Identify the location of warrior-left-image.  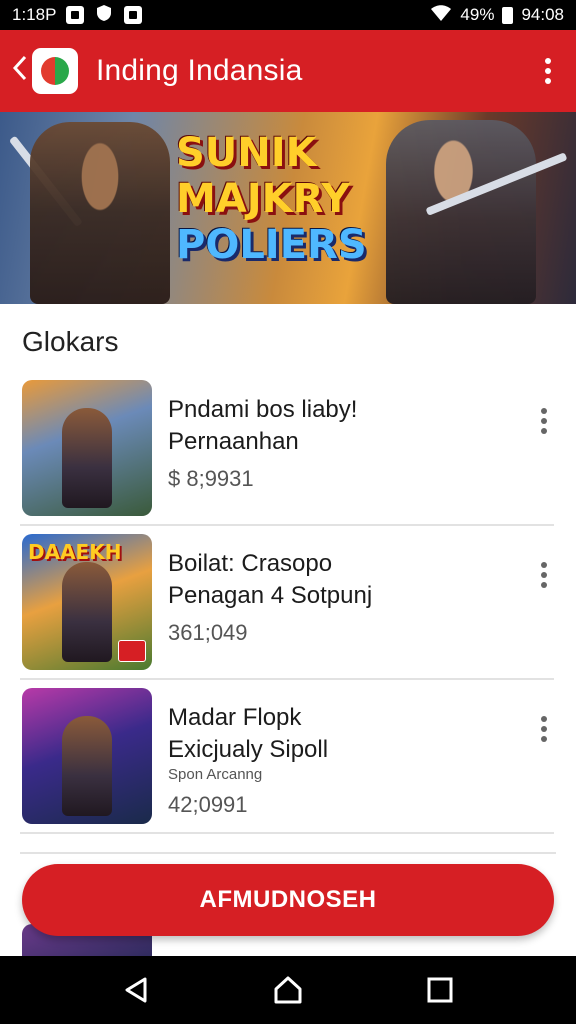
(100, 213).